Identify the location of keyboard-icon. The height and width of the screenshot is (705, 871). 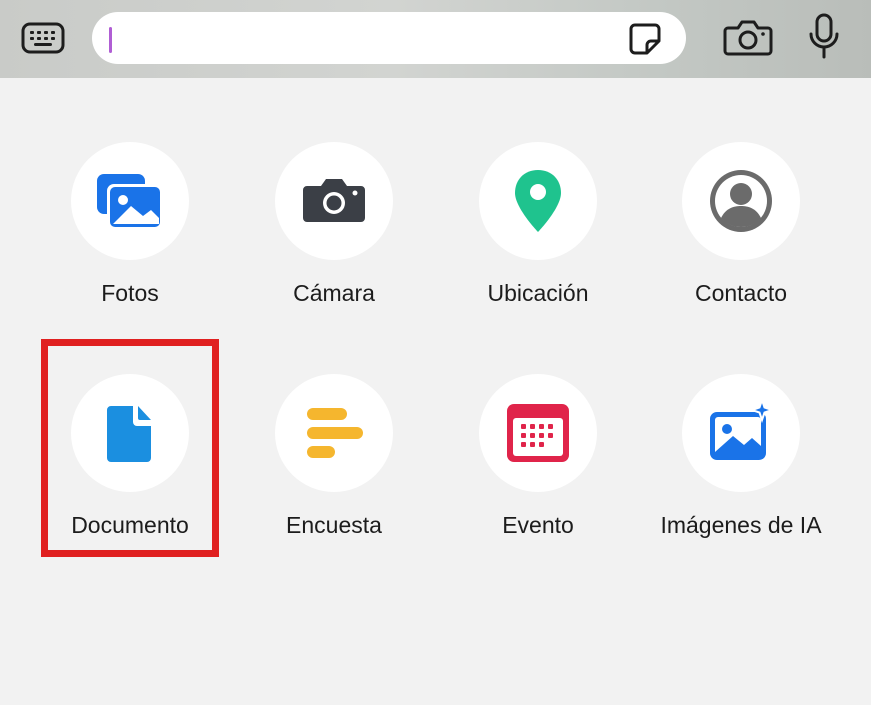
(43, 38).